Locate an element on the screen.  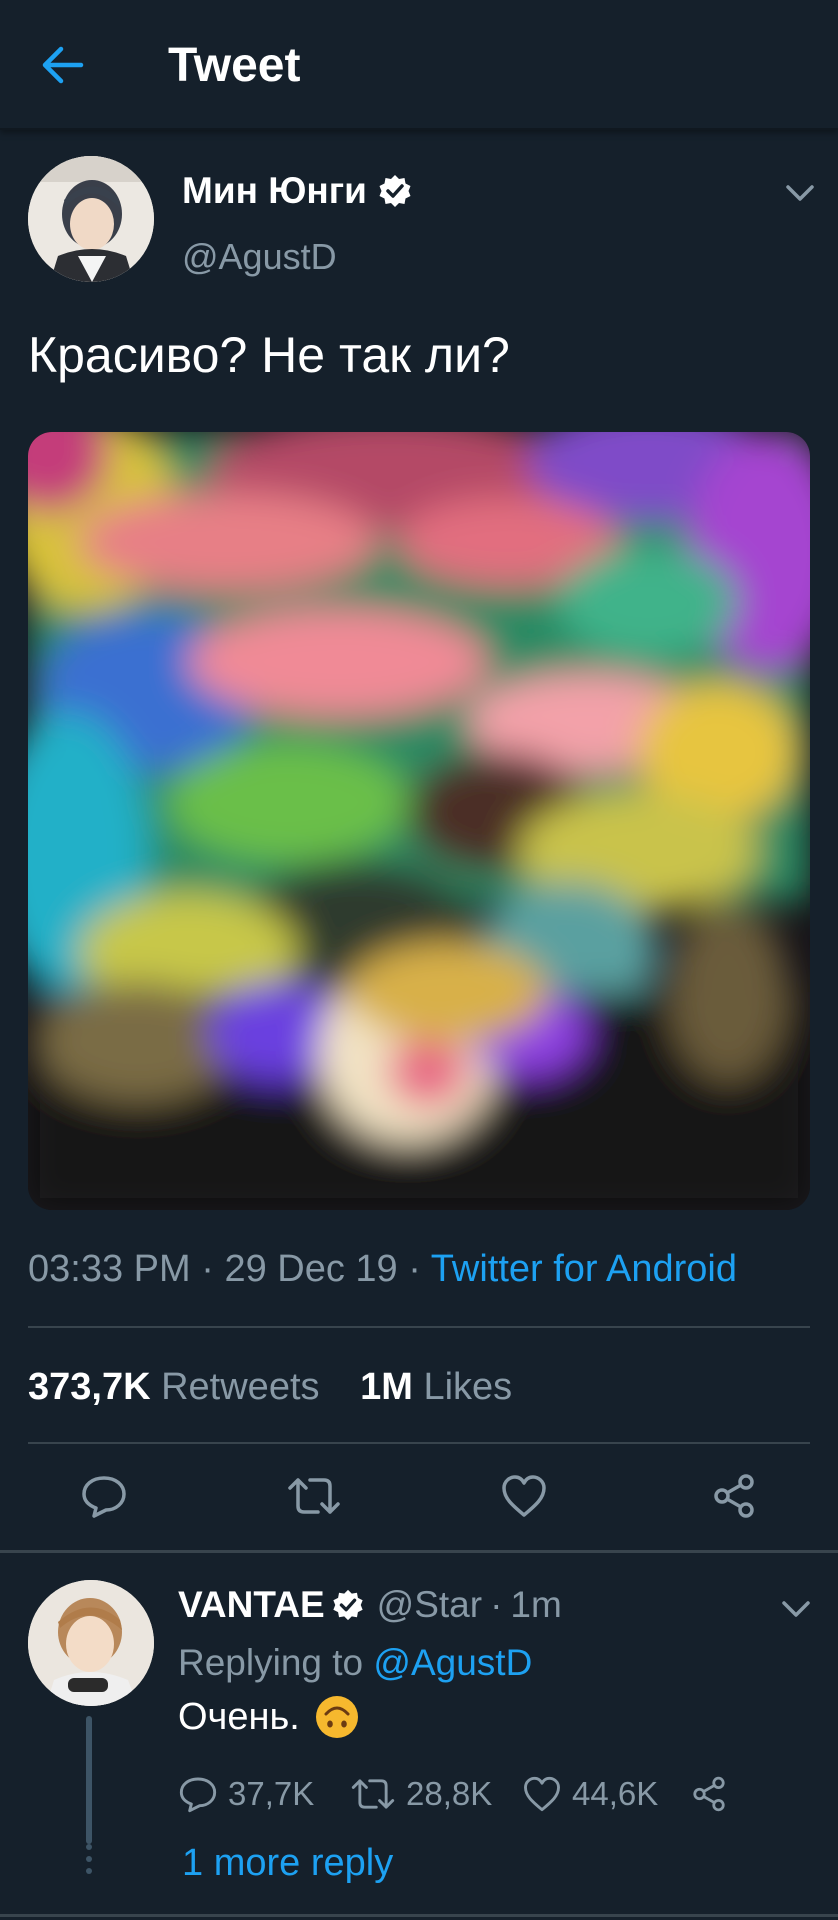
reply-share-button is located at coordinates (709, 1794).